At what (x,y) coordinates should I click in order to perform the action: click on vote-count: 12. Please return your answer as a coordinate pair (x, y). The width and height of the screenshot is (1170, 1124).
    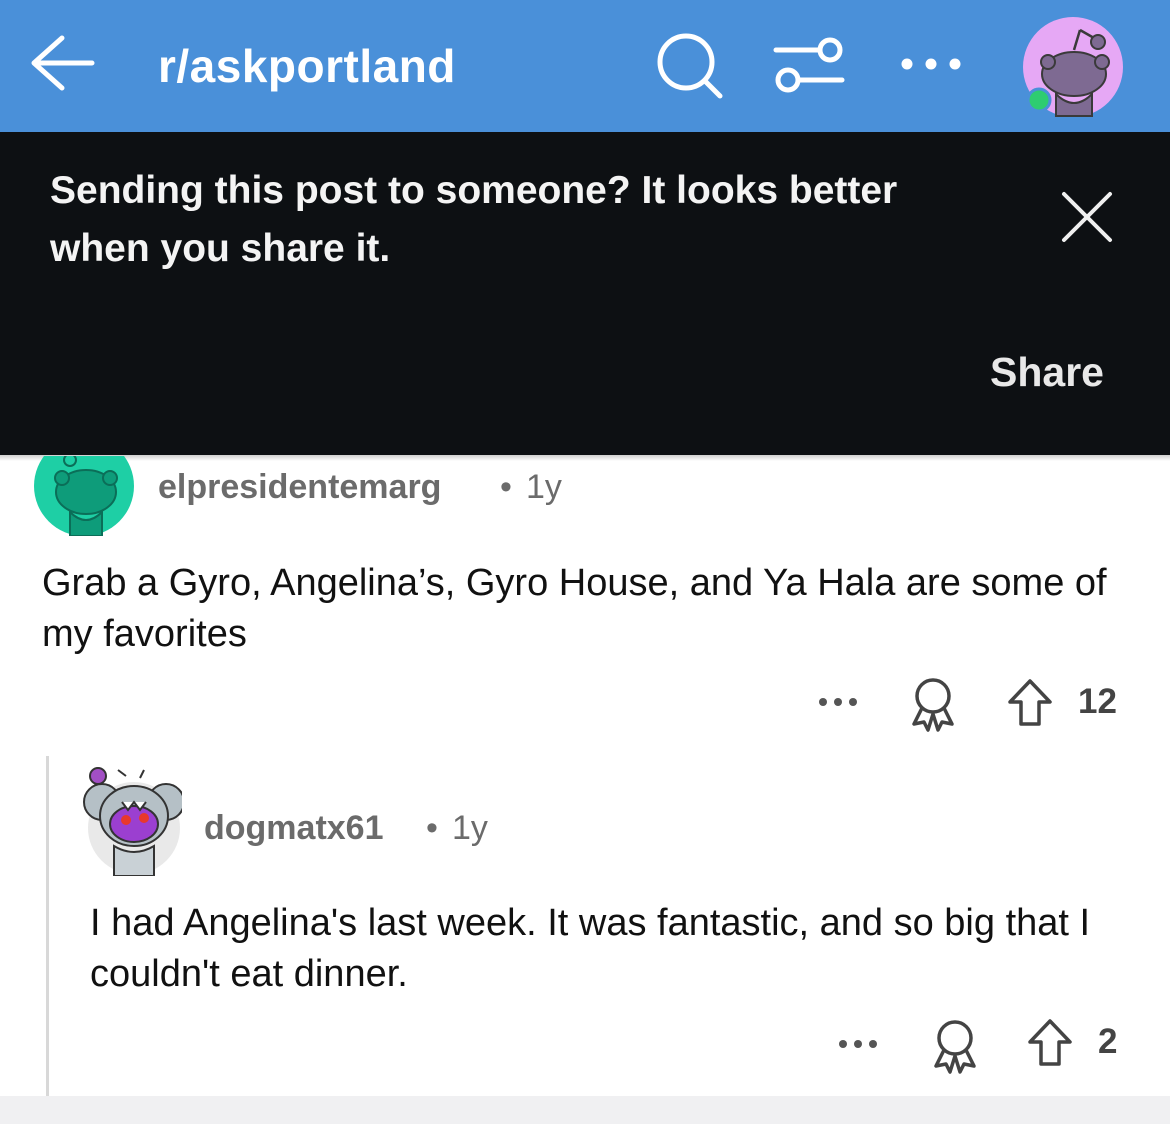
    Looking at the image, I should click on (1097, 701).